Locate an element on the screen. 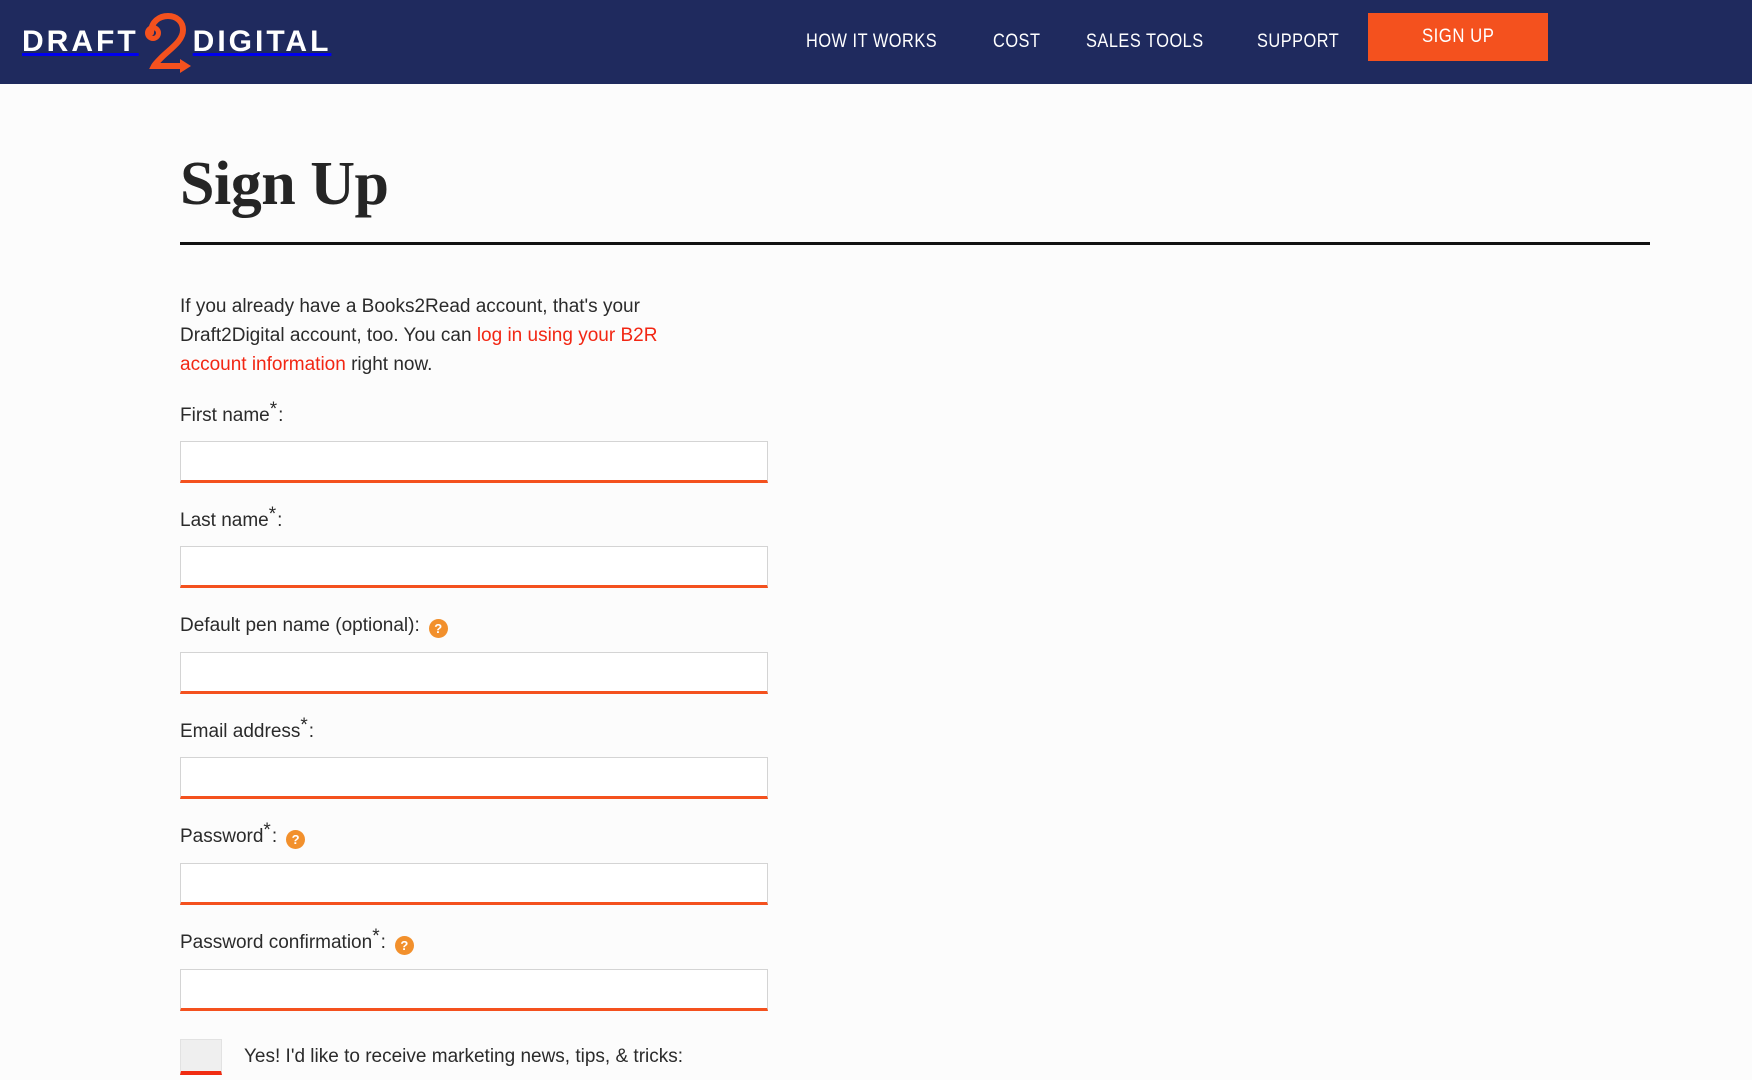 Image resolution: width=1752 pixels, height=1080 pixels. label-password: Password *: ? is located at coordinates (898, 835).